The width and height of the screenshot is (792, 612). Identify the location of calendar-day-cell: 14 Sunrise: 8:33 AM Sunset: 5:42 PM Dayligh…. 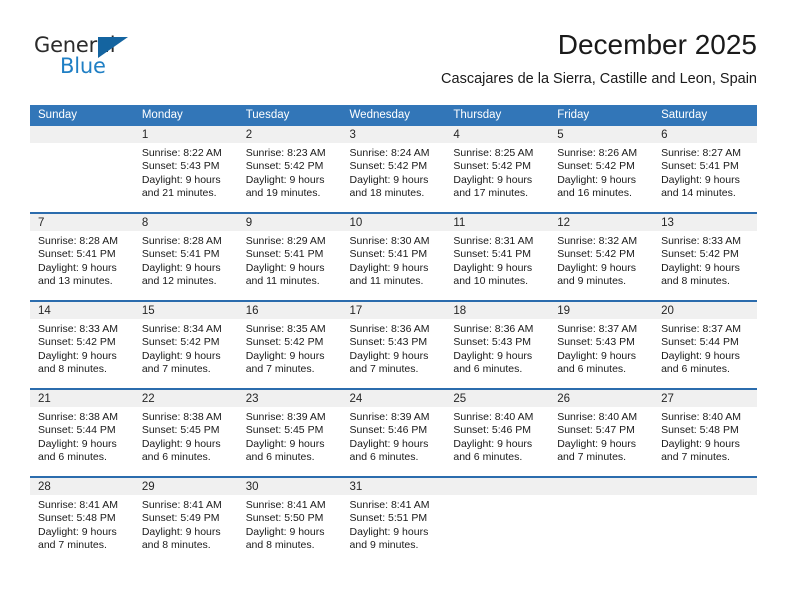
(82, 344).